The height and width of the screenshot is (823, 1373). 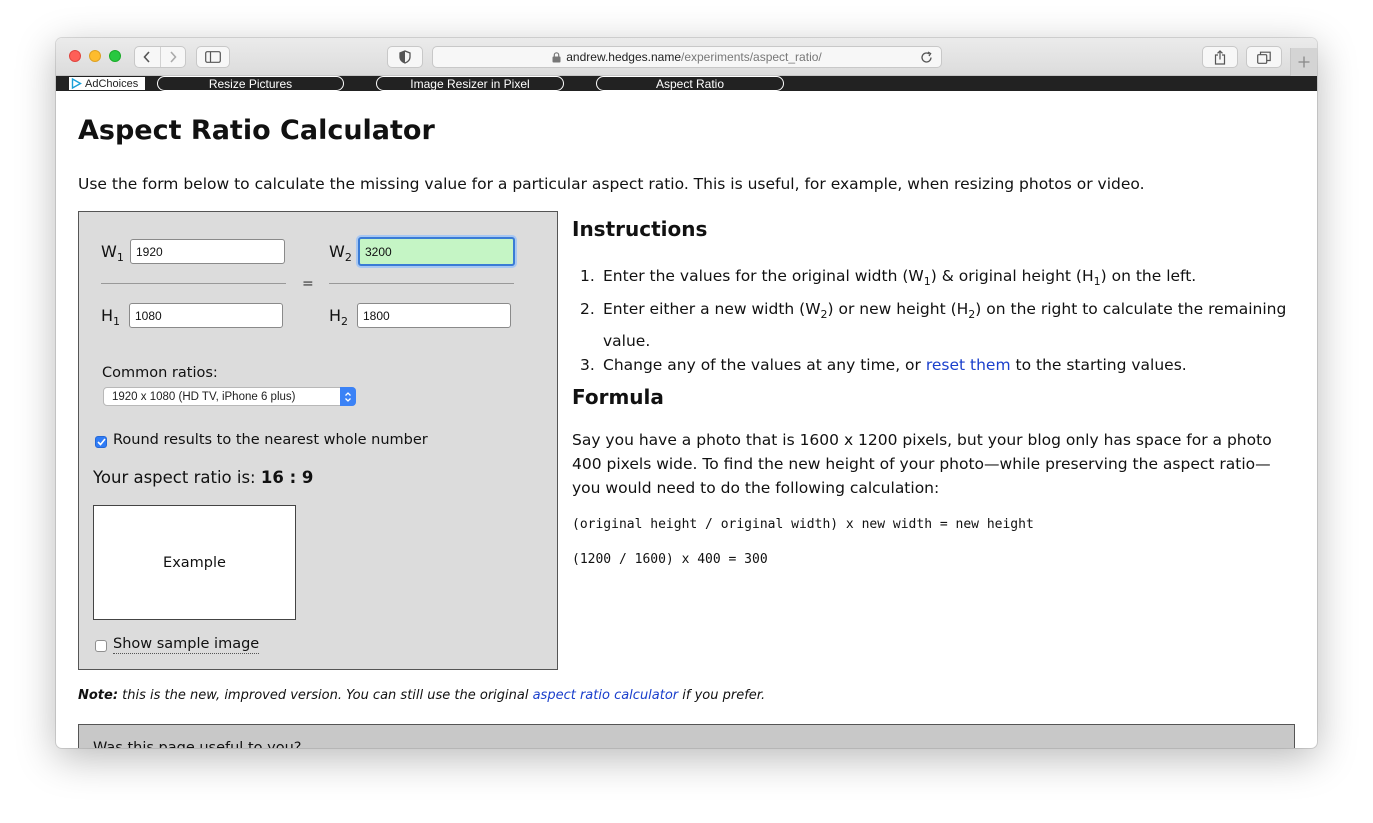 What do you see at coordinates (470, 83) in the screenshot?
I see `ad-link-image-resizer: Image Resizer in Pixel` at bounding box center [470, 83].